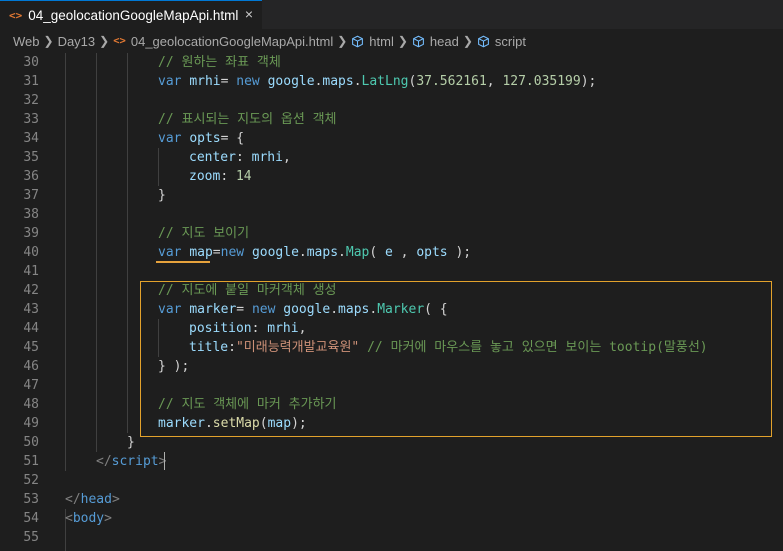  Describe the element at coordinates (104, 461) in the screenshot. I see `tag-bracket: </` at that location.